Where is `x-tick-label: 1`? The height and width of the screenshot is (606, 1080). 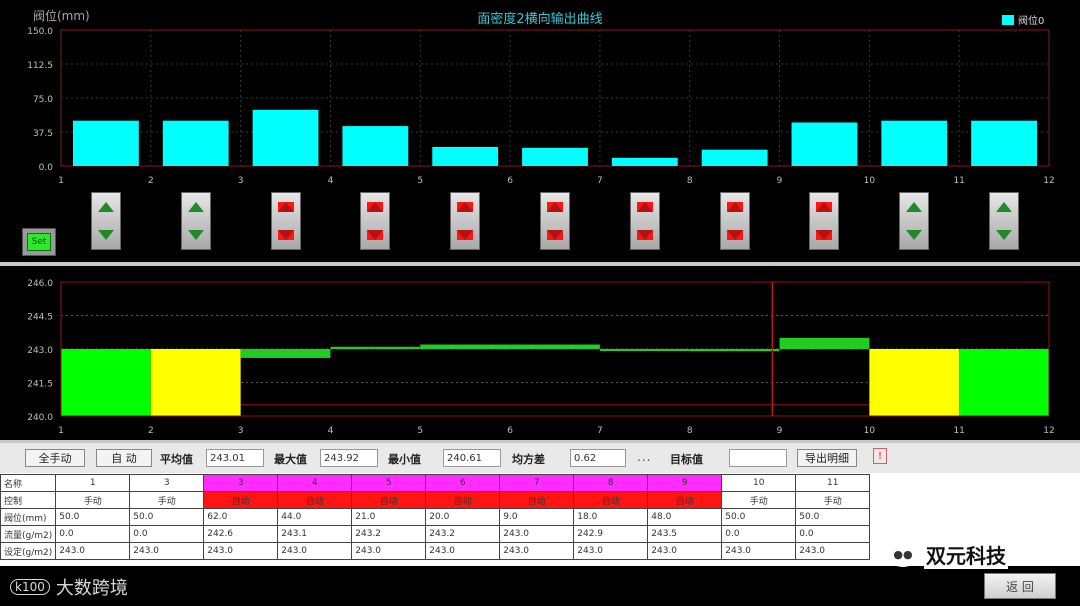 x-tick-label: 1 is located at coordinates (61, 431).